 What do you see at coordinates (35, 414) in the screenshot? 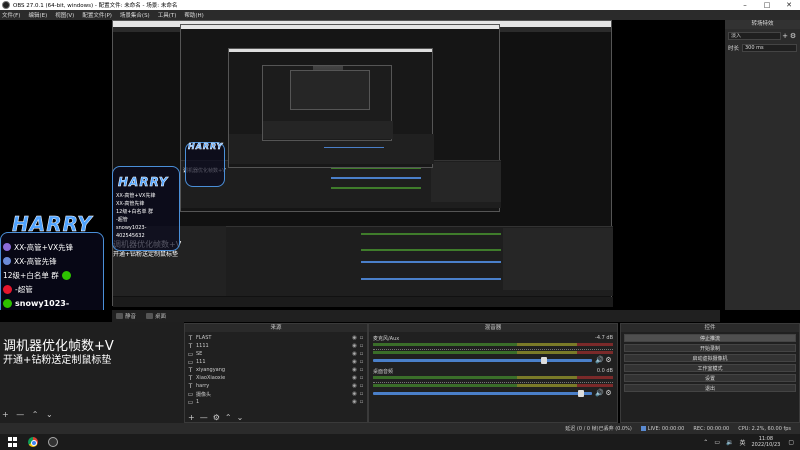
I see `move-up-button: ⌃` at bounding box center [35, 414].